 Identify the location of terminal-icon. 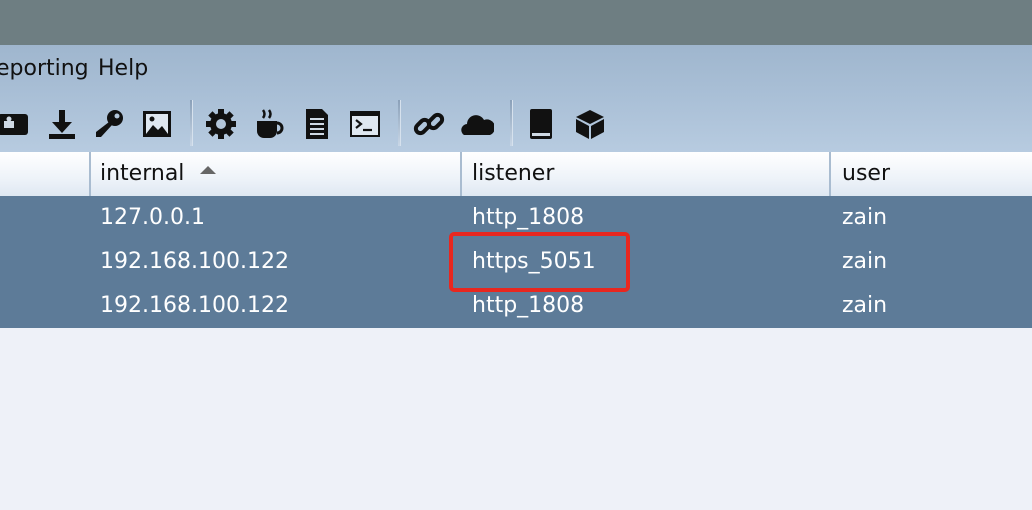
(365, 124).